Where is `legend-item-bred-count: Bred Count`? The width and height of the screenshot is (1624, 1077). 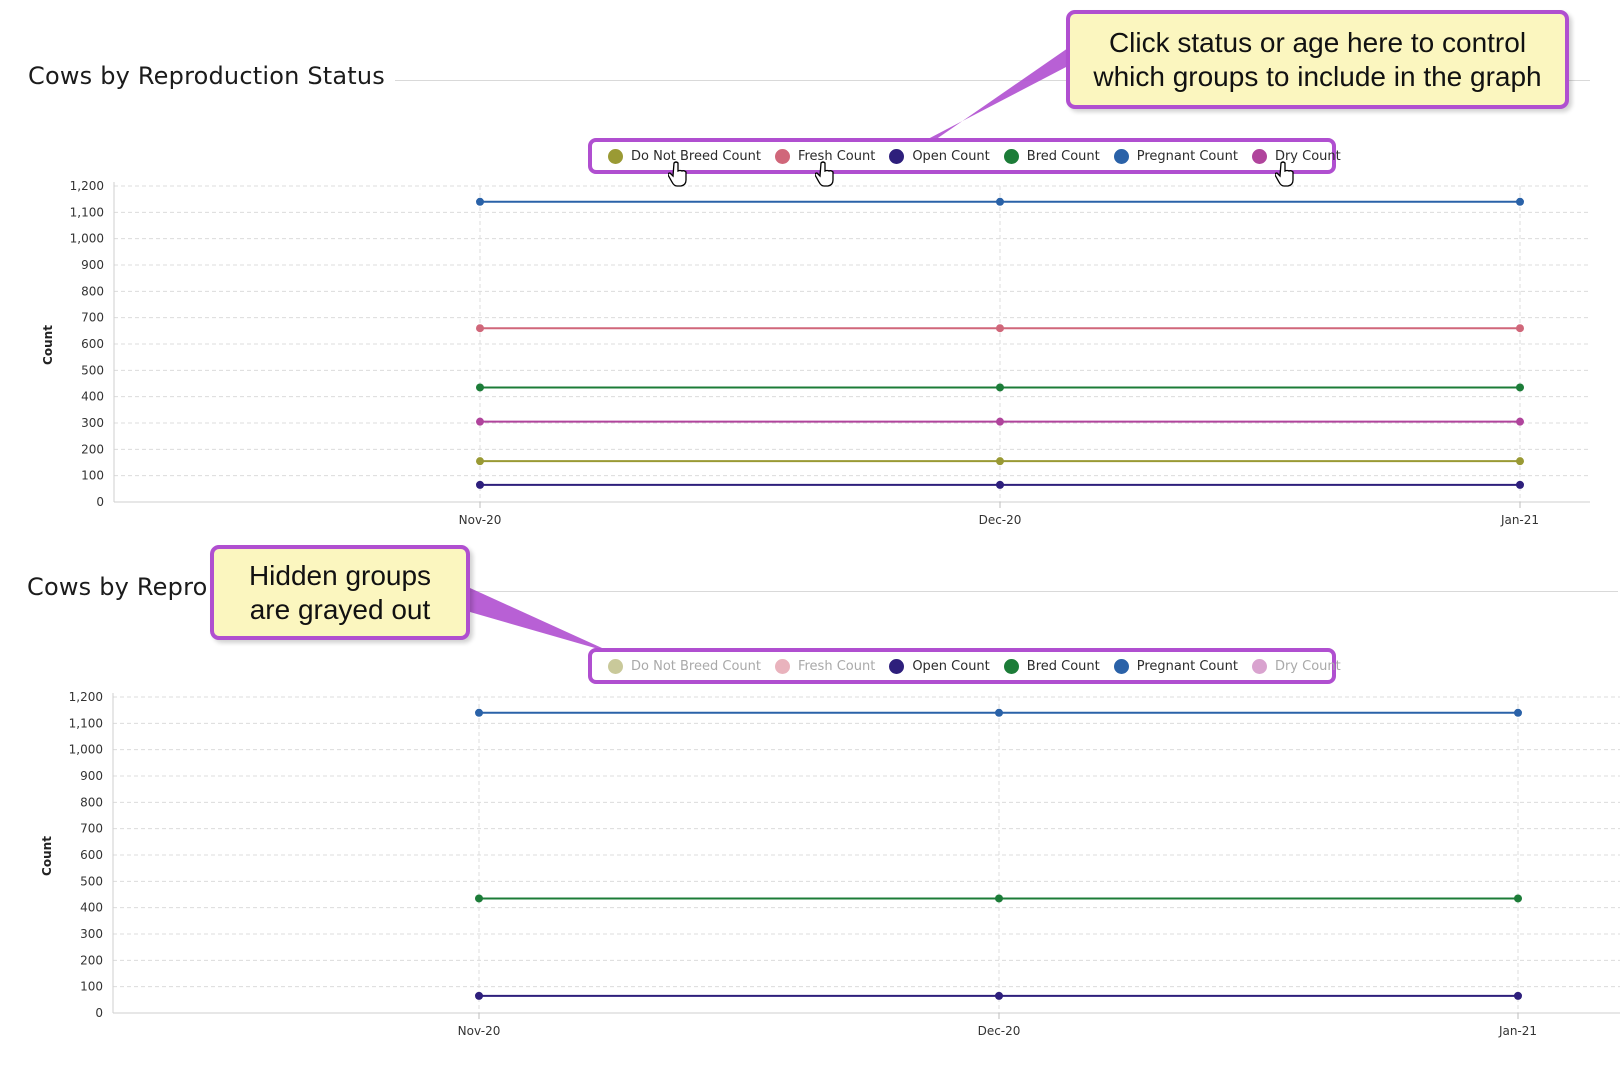
legend-item-bred-count: Bred Count is located at coordinates (1051, 666).